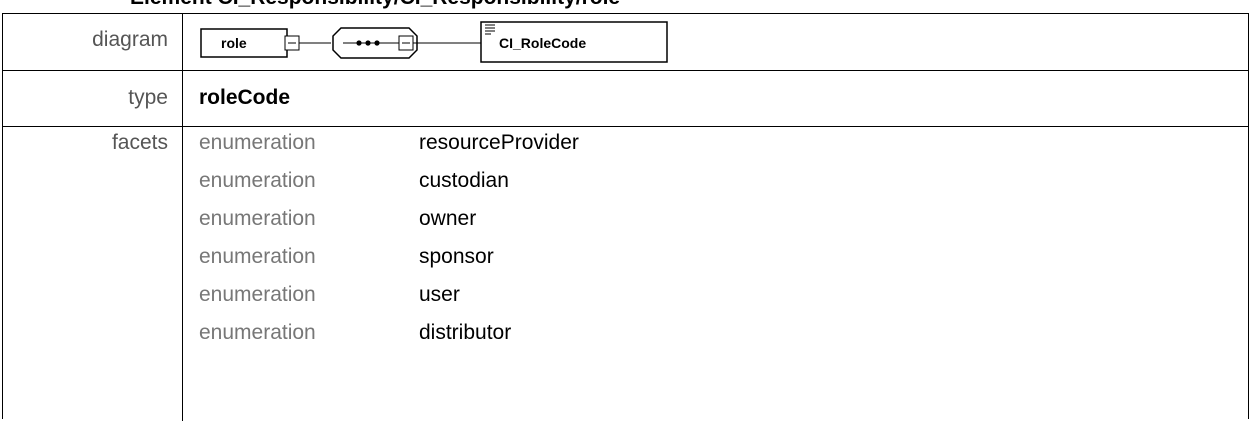  Describe the element at coordinates (139, 142) in the screenshot. I see `facets-label: facets` at that location.